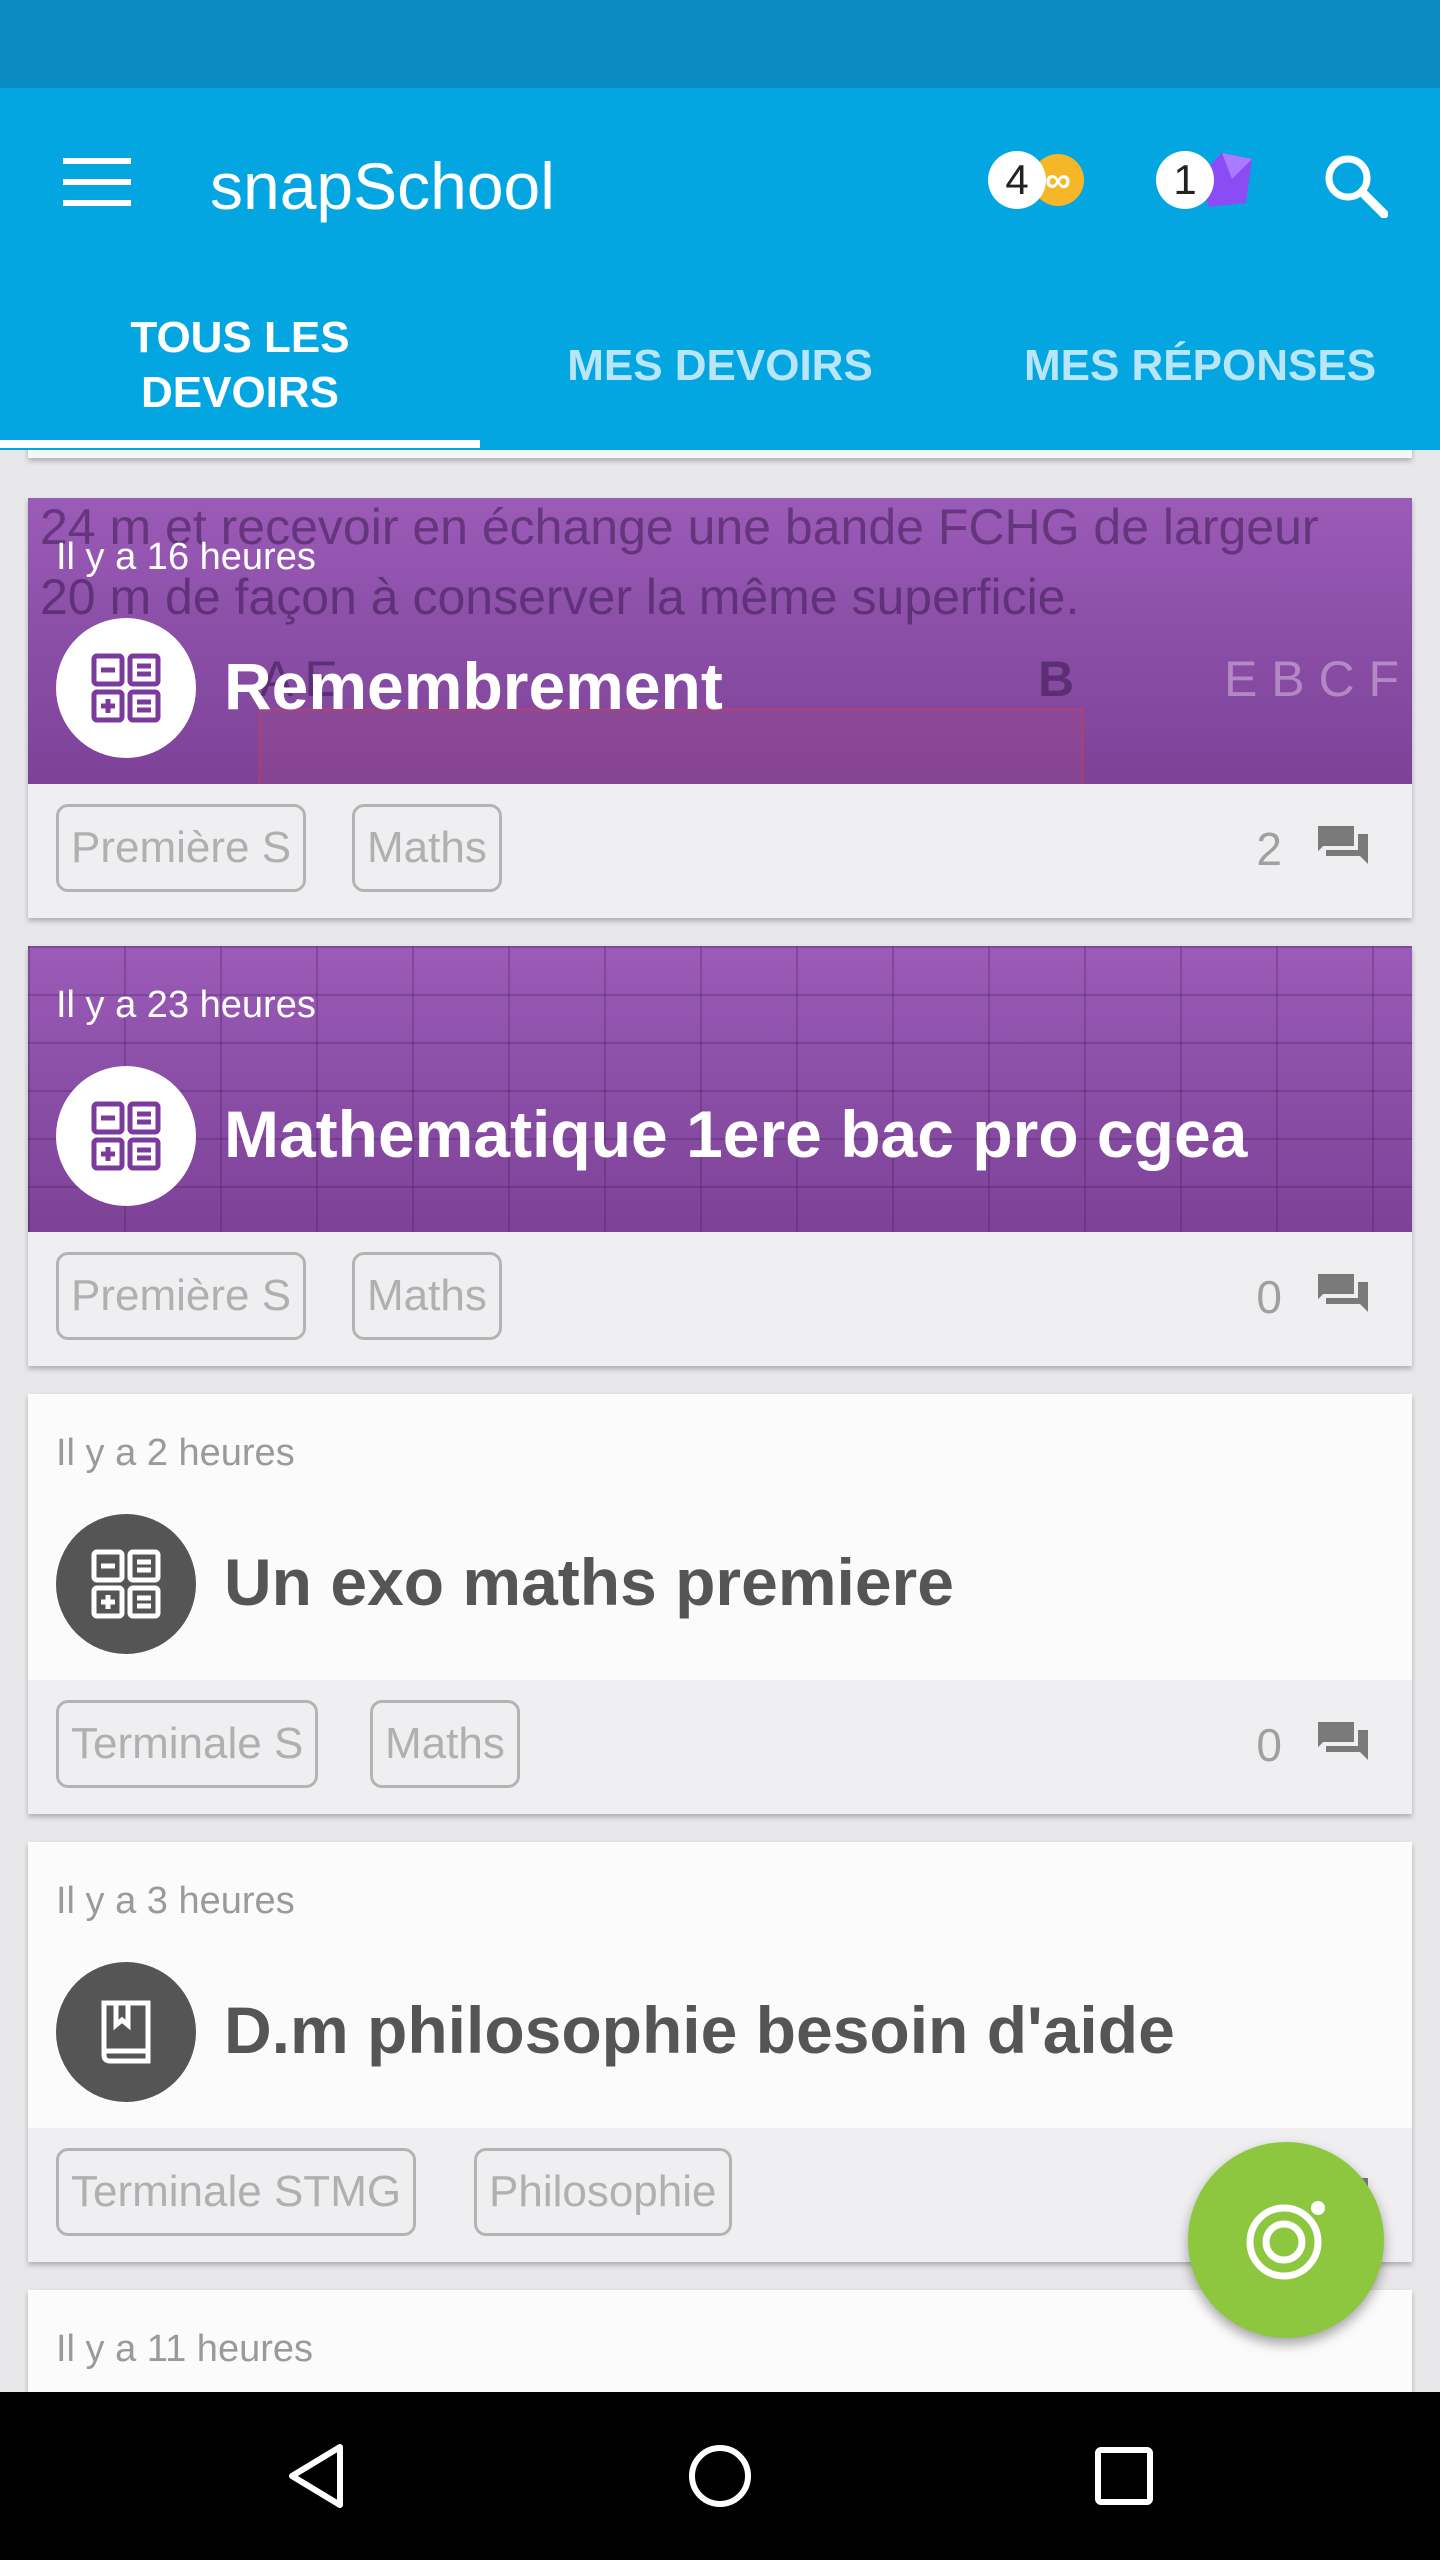  I want to click on card-footer: Première S Maths 0, so click(720, 1299).